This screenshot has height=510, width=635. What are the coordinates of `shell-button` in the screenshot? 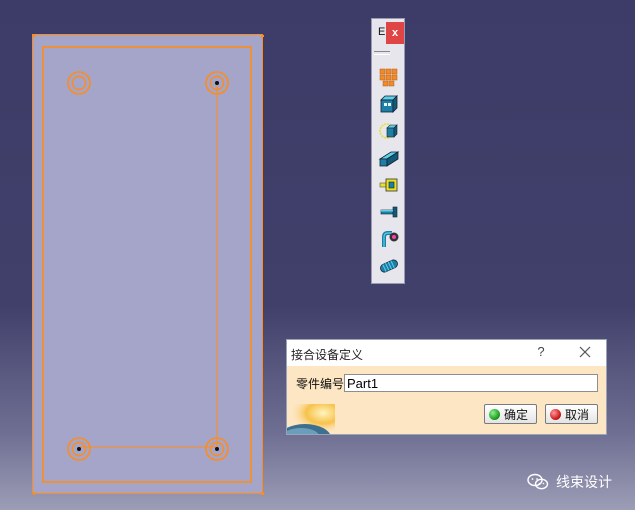 It's located at (389, 131).